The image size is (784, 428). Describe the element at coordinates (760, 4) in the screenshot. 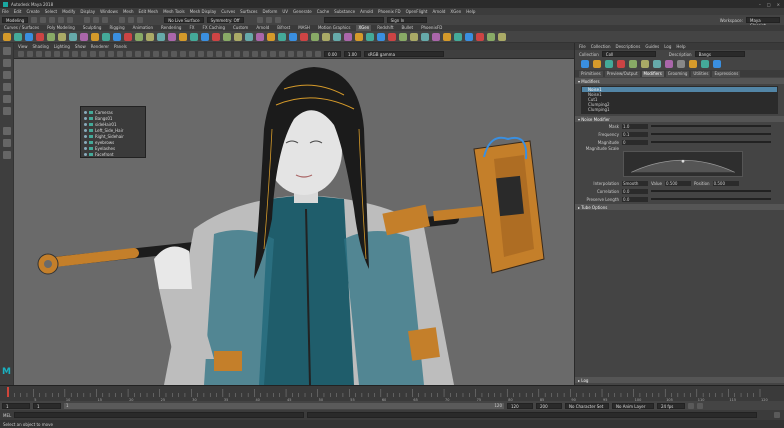

I see `minimize-icon: –` at that location.